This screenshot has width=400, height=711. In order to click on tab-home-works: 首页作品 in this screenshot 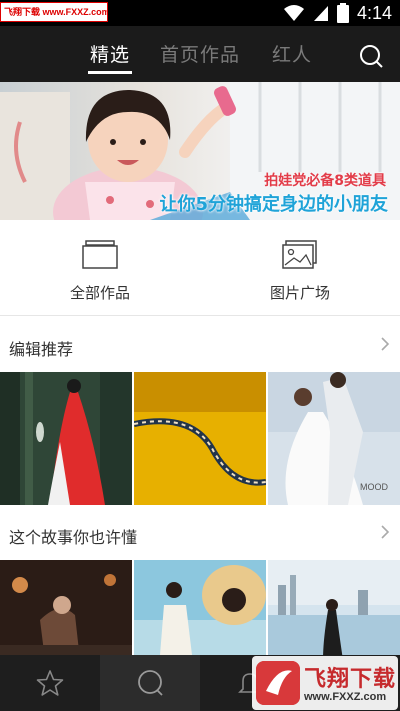, I will do `click(200, 53)`.